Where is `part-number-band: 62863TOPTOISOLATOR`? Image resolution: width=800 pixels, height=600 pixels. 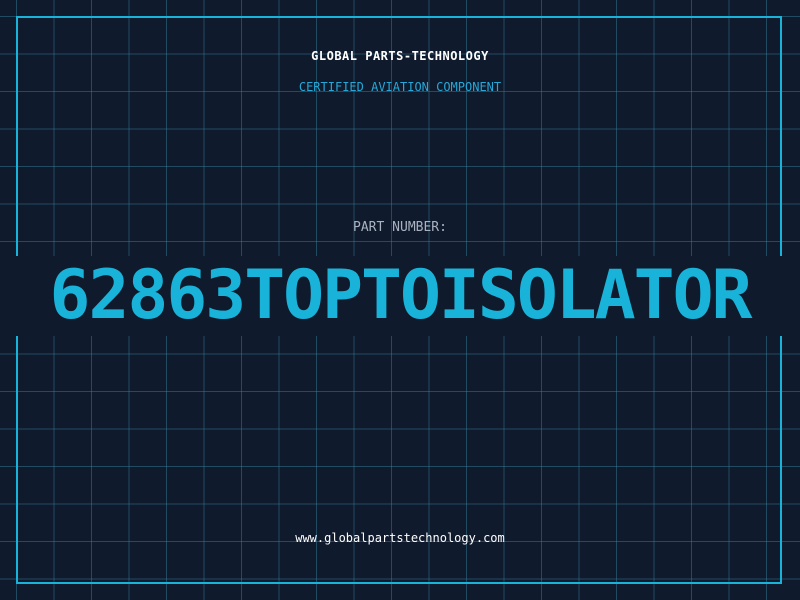
part-number-band: 62863TOPTOISOLATOR is located at coordinates (400, 296).